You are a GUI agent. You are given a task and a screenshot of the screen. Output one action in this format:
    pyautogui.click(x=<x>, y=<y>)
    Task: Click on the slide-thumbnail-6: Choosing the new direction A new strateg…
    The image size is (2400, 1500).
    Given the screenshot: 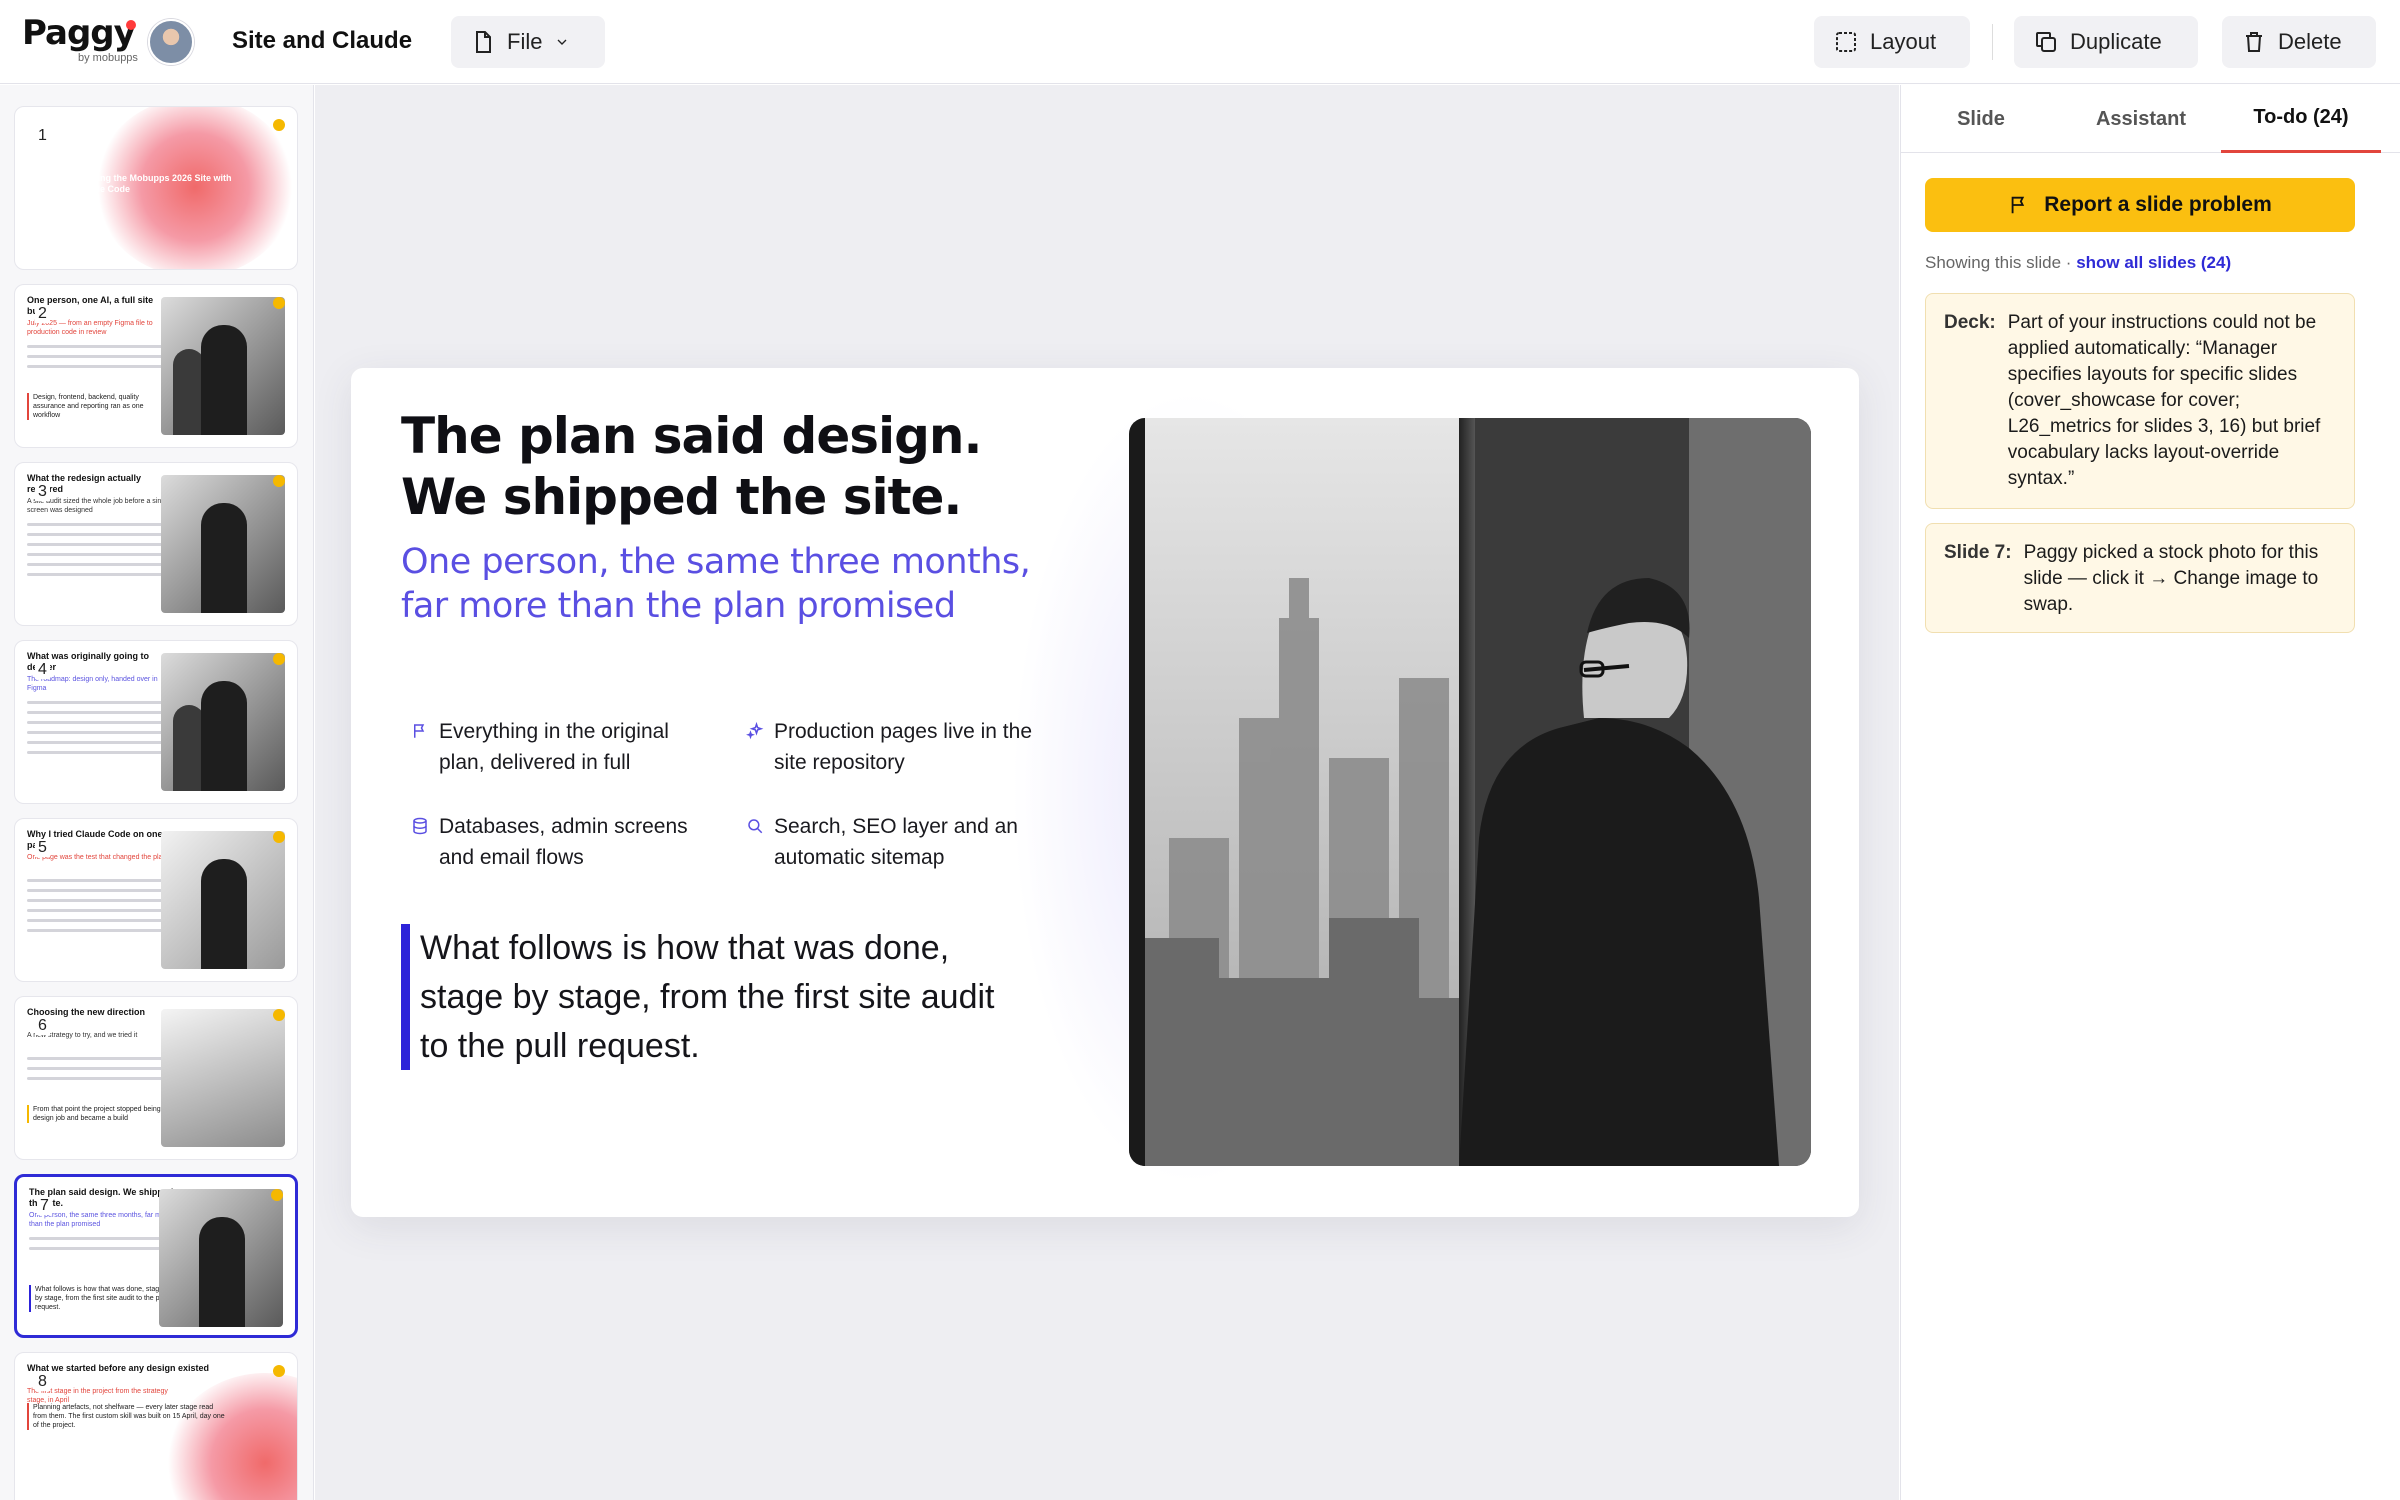 What is the action you would take?
    pyautogui.click(x=156, y=1078)
    